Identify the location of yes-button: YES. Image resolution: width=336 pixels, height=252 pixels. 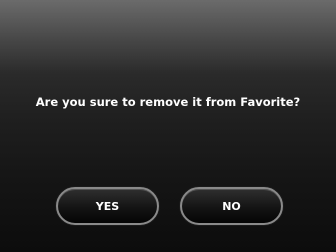
(107, 206).